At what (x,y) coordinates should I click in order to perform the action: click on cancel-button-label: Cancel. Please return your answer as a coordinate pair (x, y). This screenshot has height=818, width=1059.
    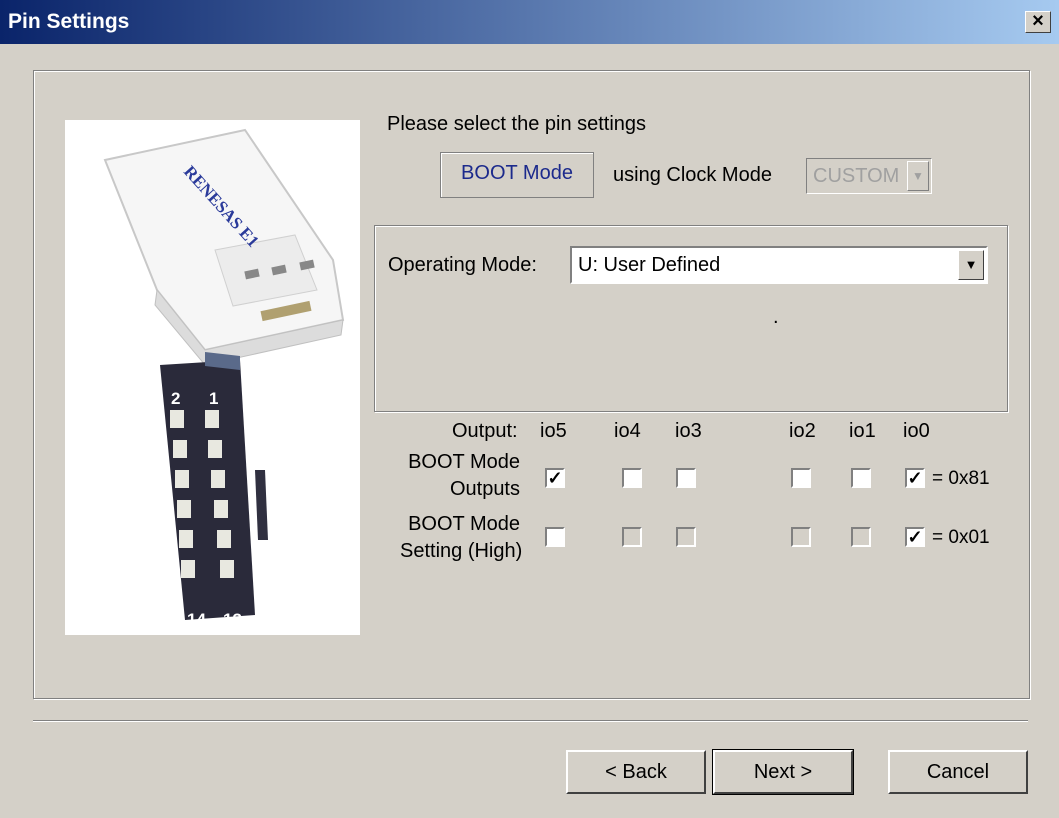
    Looking at the image, I should click on (958, 772).